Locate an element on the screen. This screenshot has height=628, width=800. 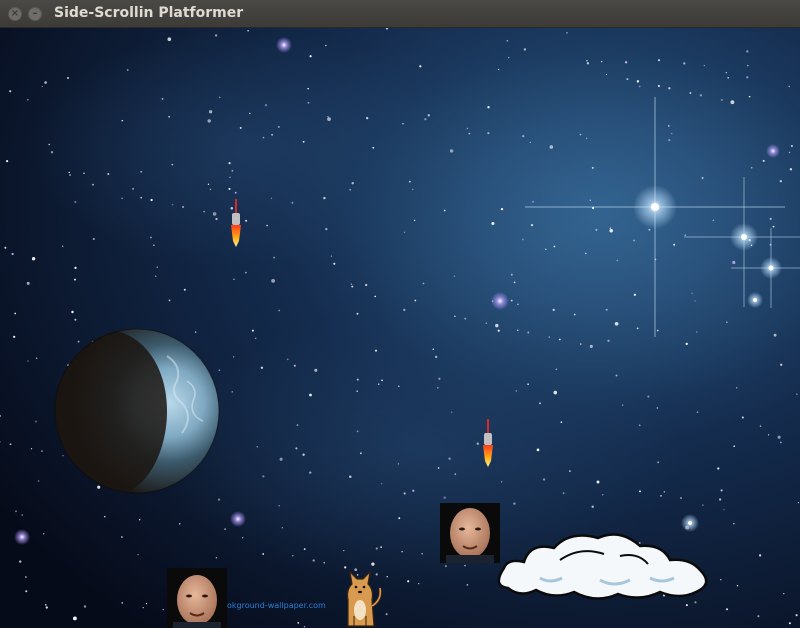
minimize-icon: – is located at coordinates (35, 14).